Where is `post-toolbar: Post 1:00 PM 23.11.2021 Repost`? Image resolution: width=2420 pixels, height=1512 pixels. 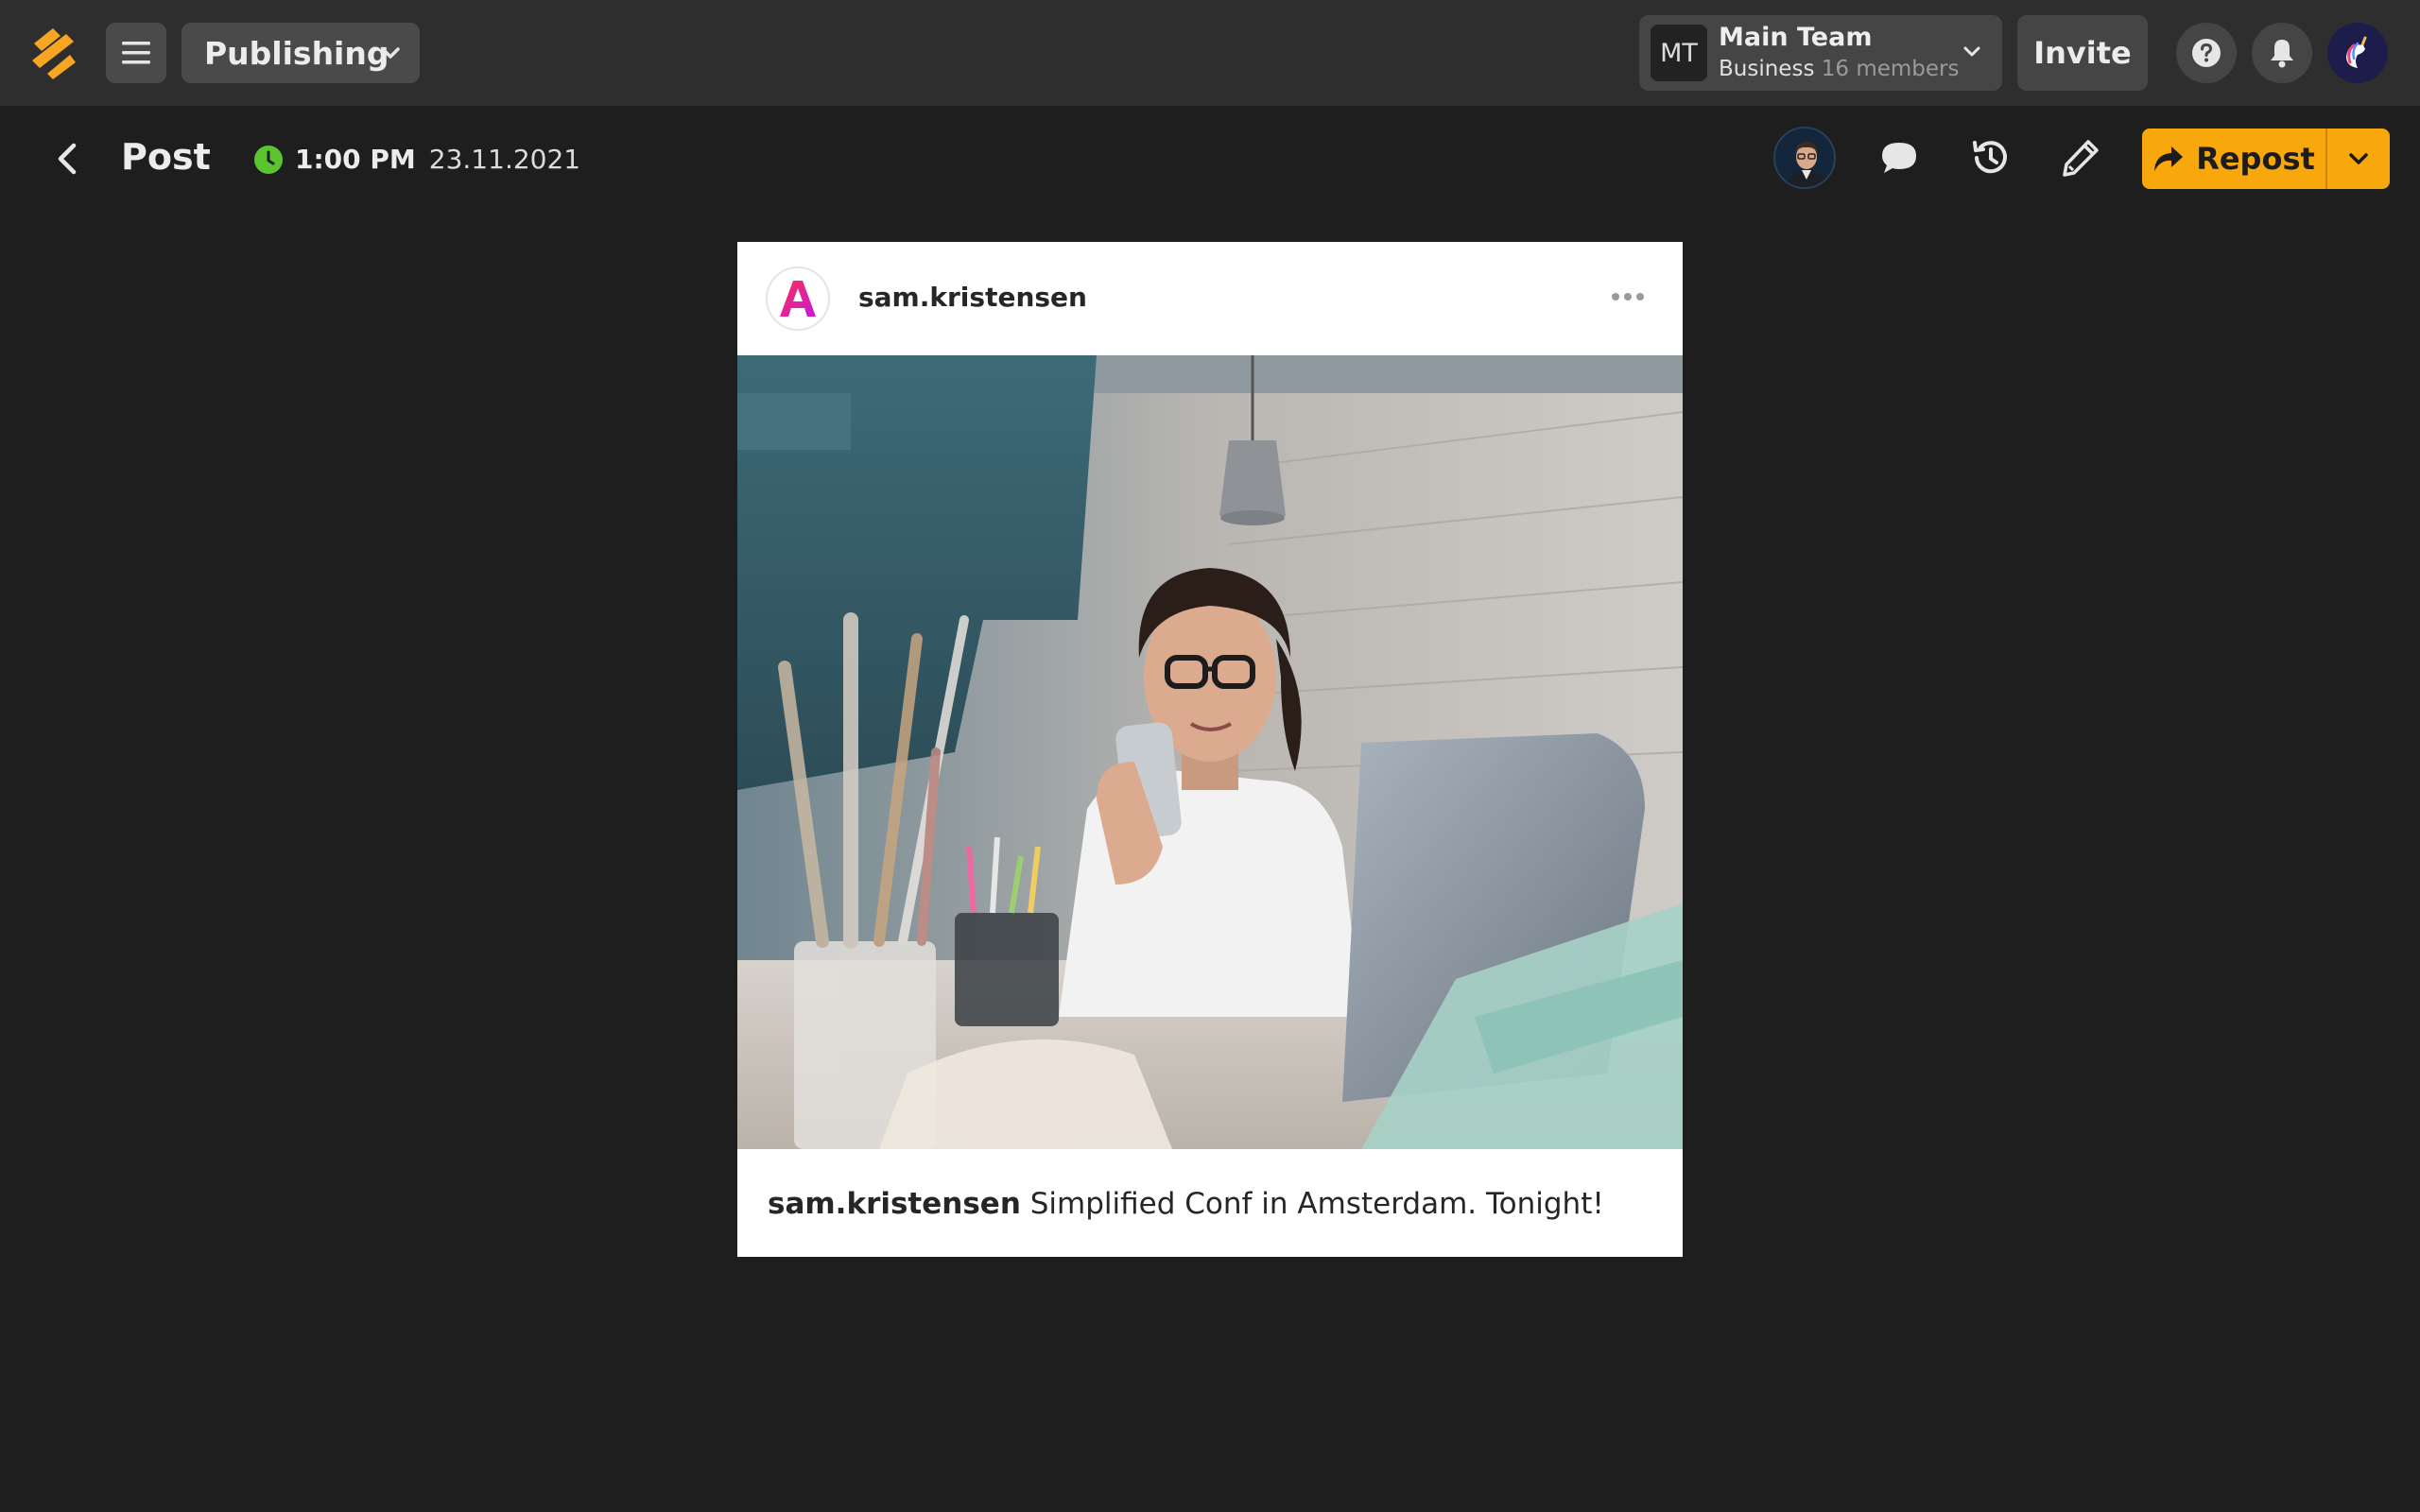 post-toolbar: Post 1:00 PM 23.11.2021 Repost is located at coordinates (1210, 159).